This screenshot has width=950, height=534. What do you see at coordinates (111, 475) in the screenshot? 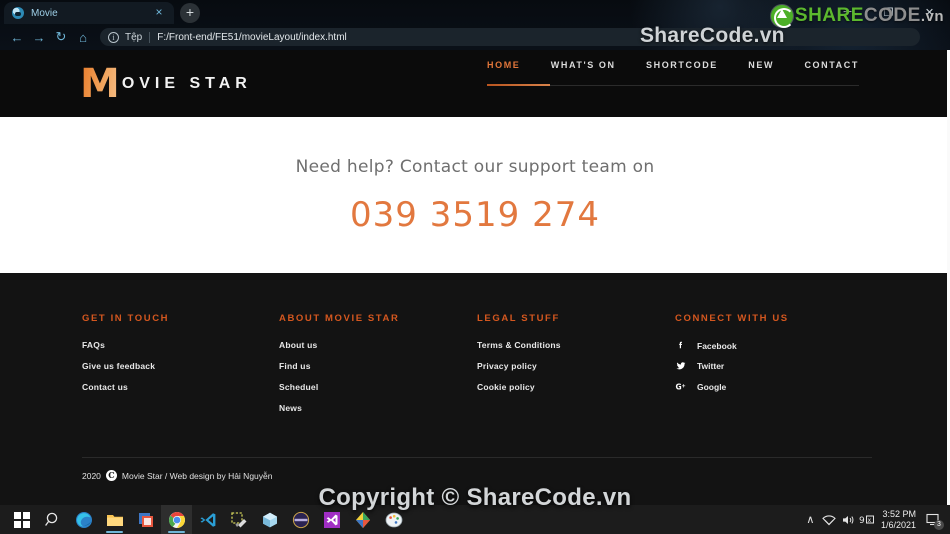
I see `copyright-icon: C` at bounding box center [111, 475].